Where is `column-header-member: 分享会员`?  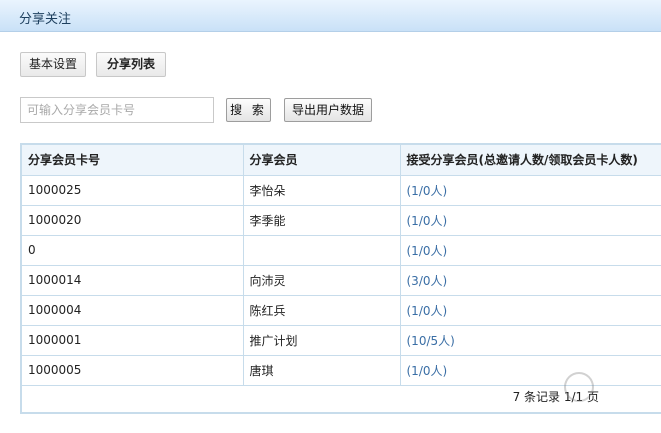 column-header-member: 分享会员 is located at coordinates (321, 160).